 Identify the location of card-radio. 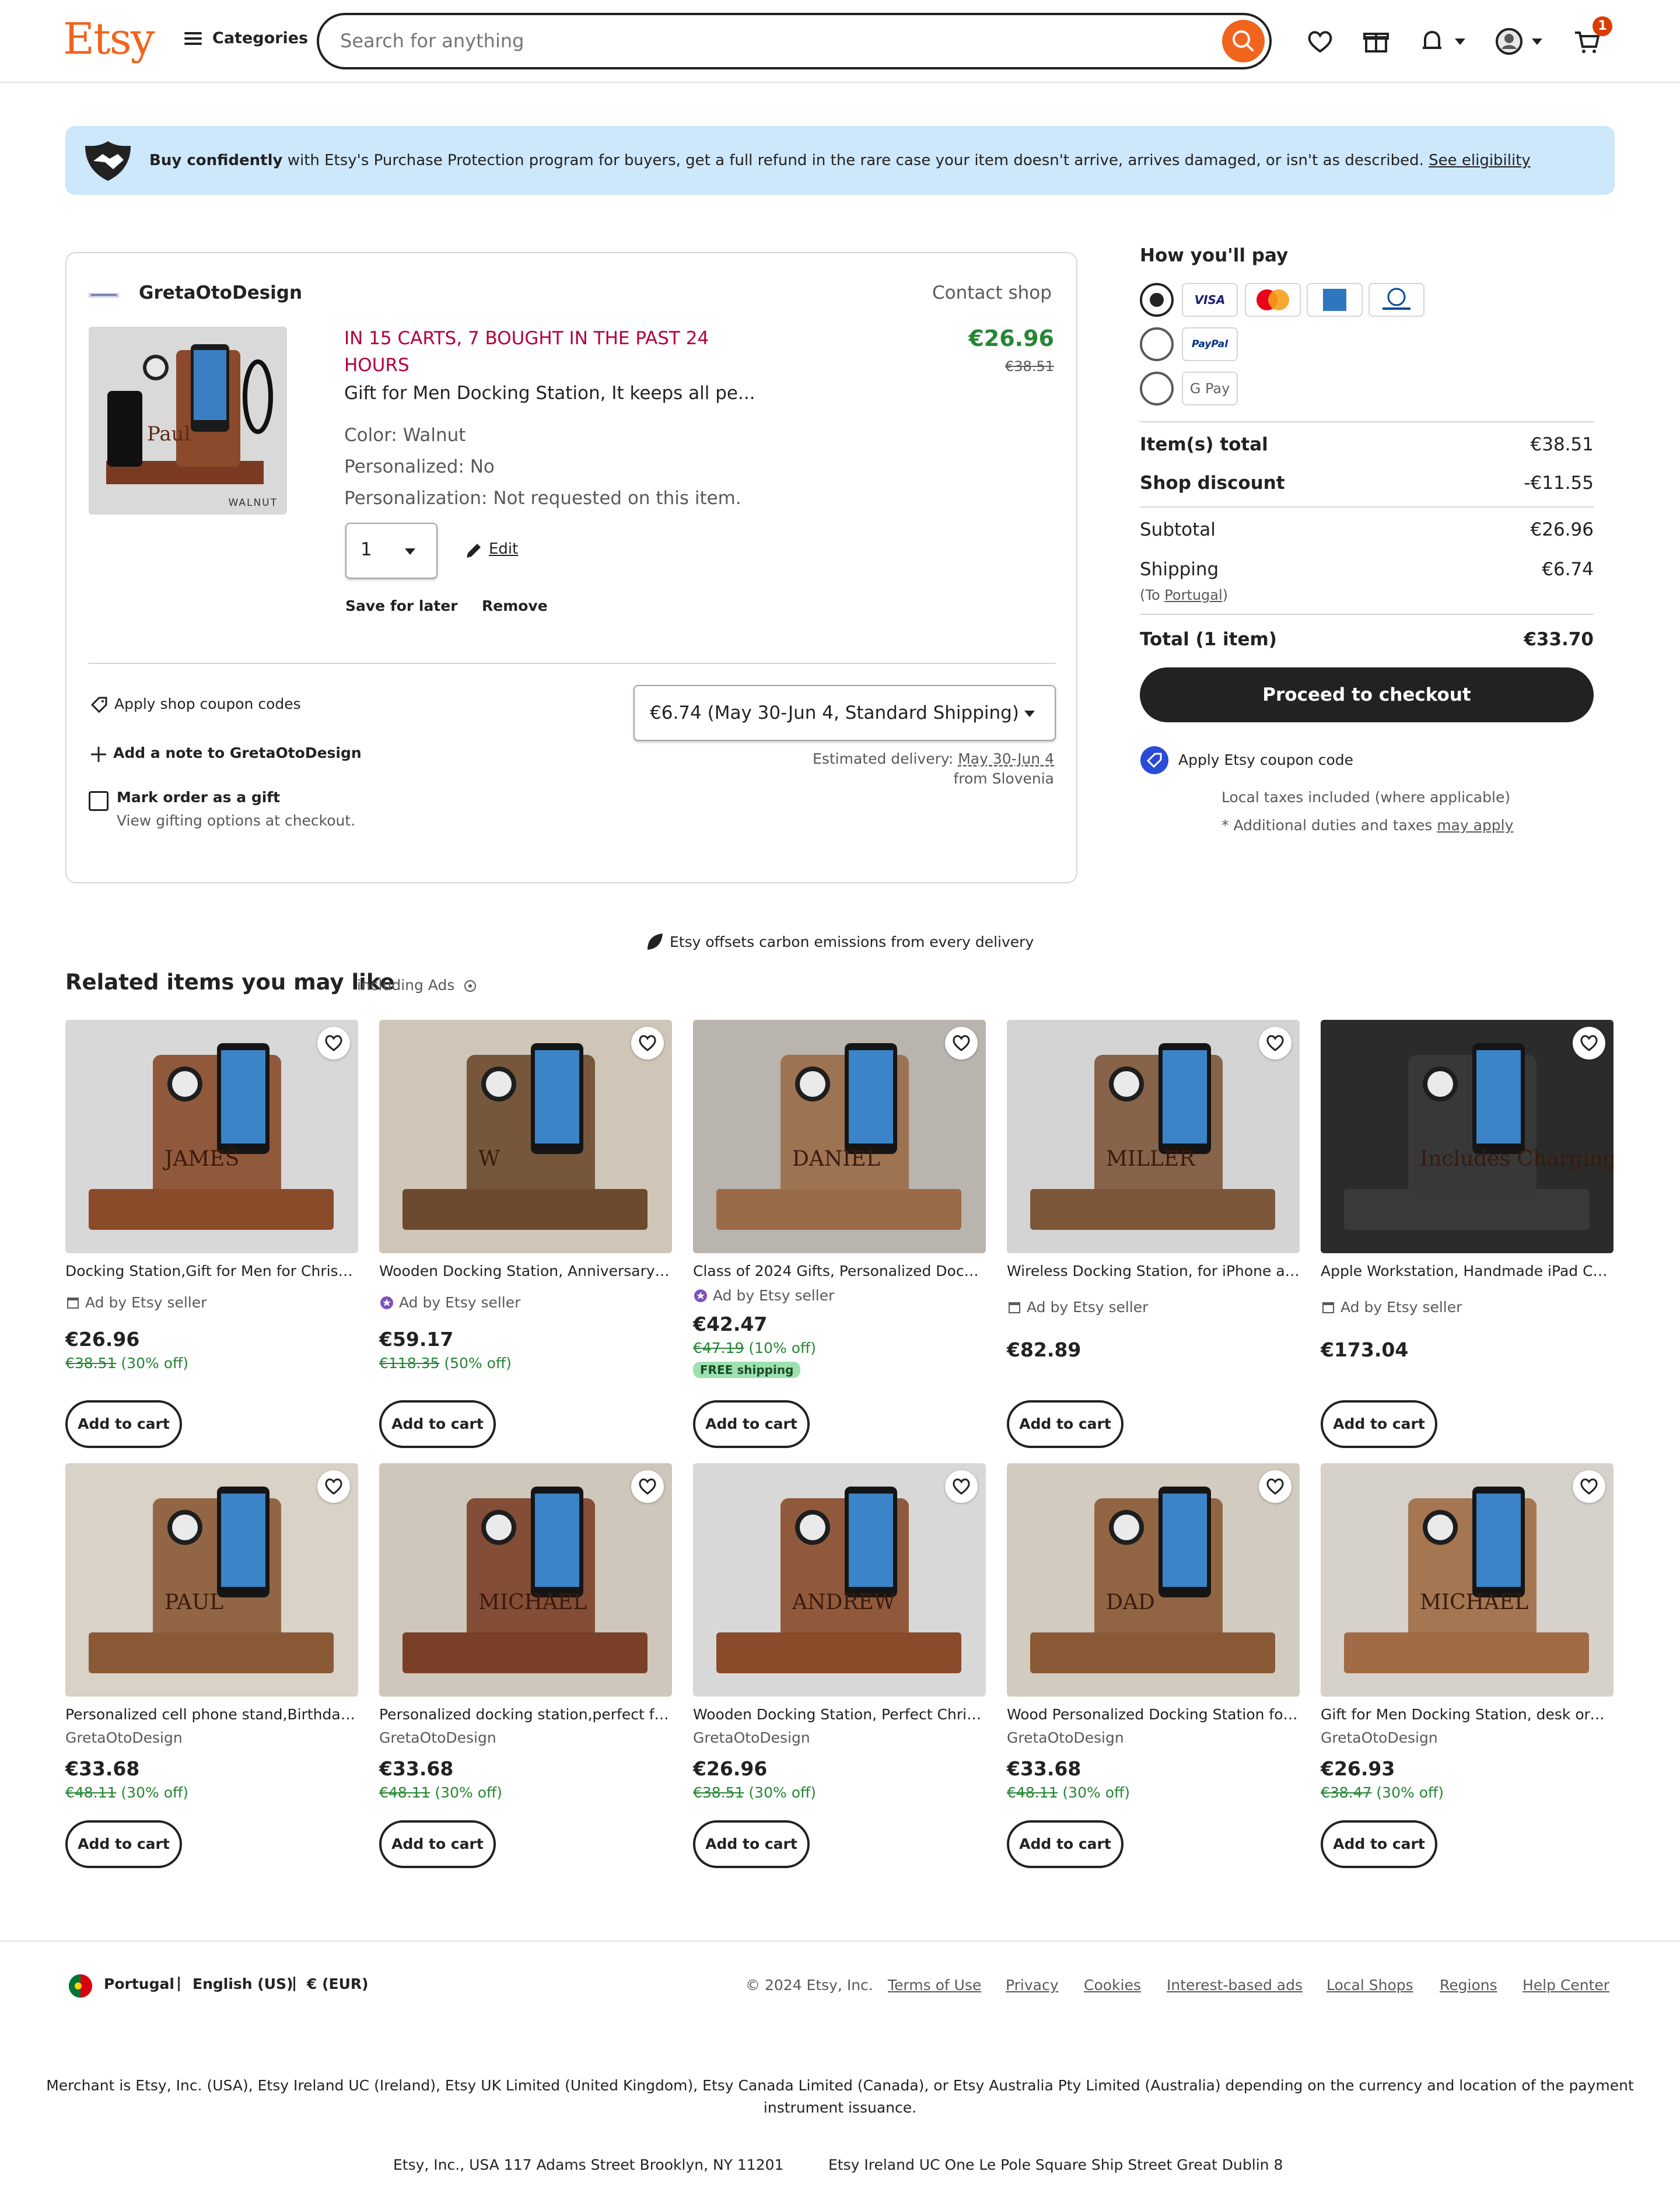
(1157, 300).